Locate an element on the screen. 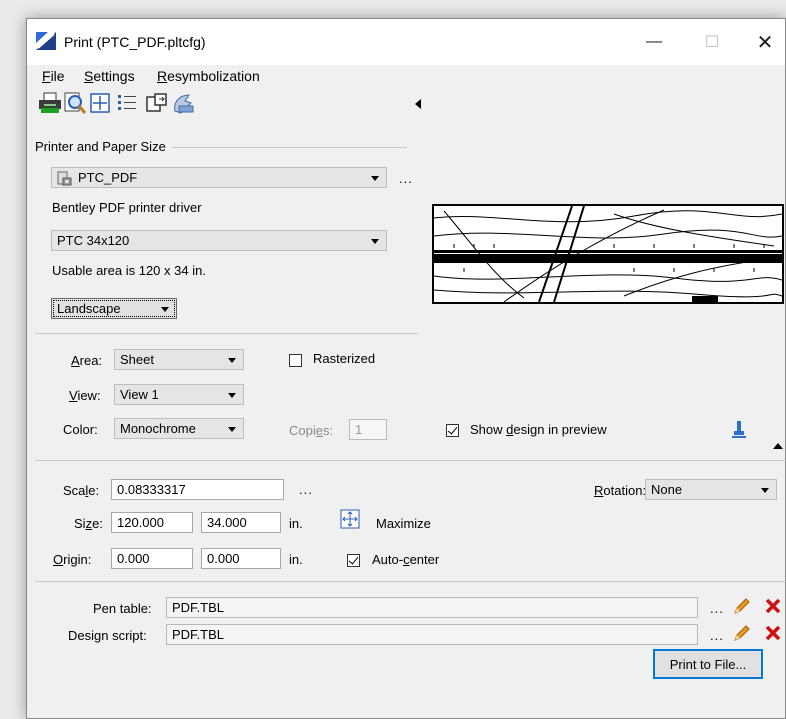 Image resolution: width=786 pixels, height=719 pixels. design-script-field: PDF.TBL is located at coordinates (432, 634).